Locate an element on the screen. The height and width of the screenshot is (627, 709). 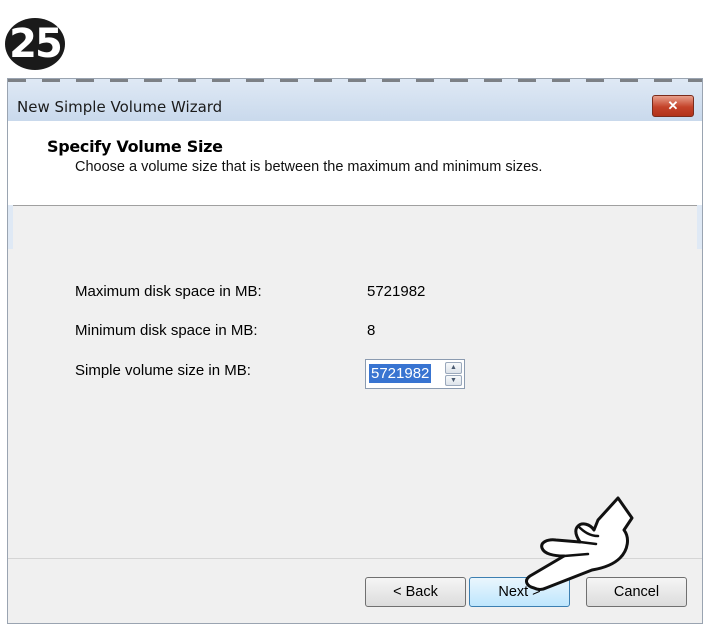
close-button: ✕ is located at coordinates (673, 106).